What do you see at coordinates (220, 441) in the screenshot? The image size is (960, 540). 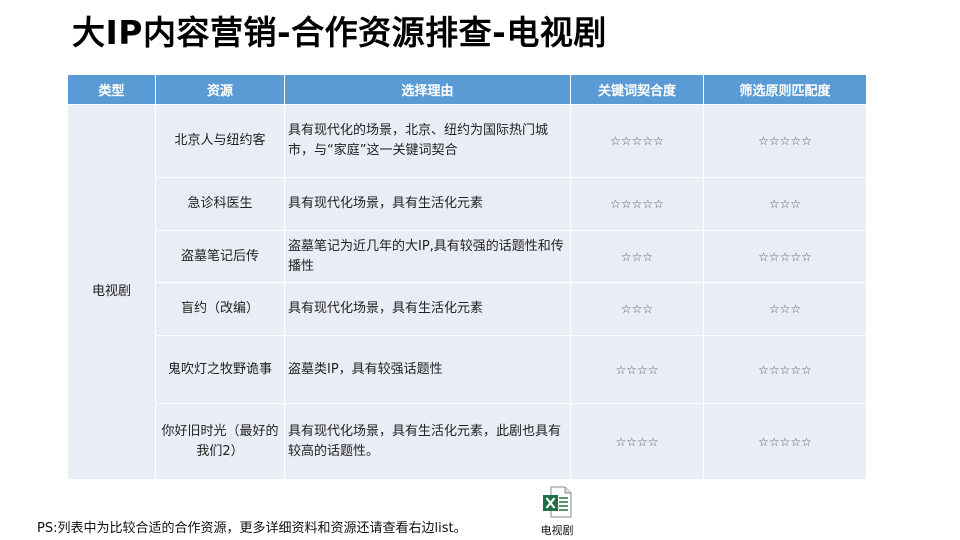 I see `resource-name: 你好旧时光（最好的我们2）` at bounding box center [220, 441].